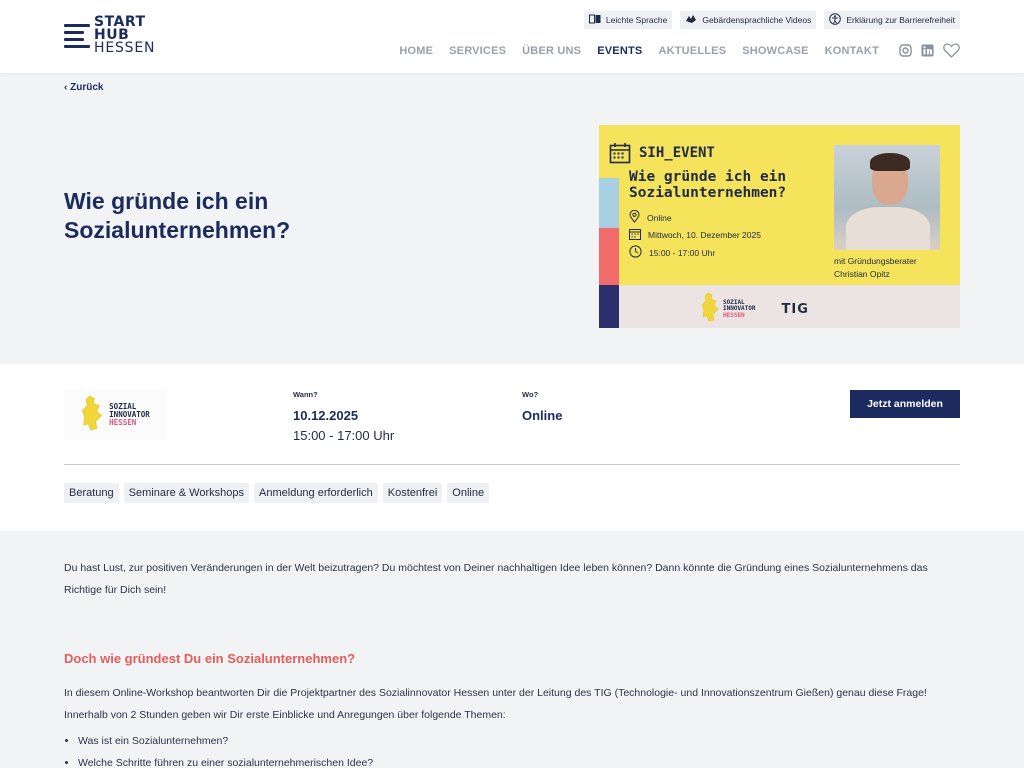  I want to click on banner-time-row: 15:00 - 17:00 Uhr, so click(672, 252).